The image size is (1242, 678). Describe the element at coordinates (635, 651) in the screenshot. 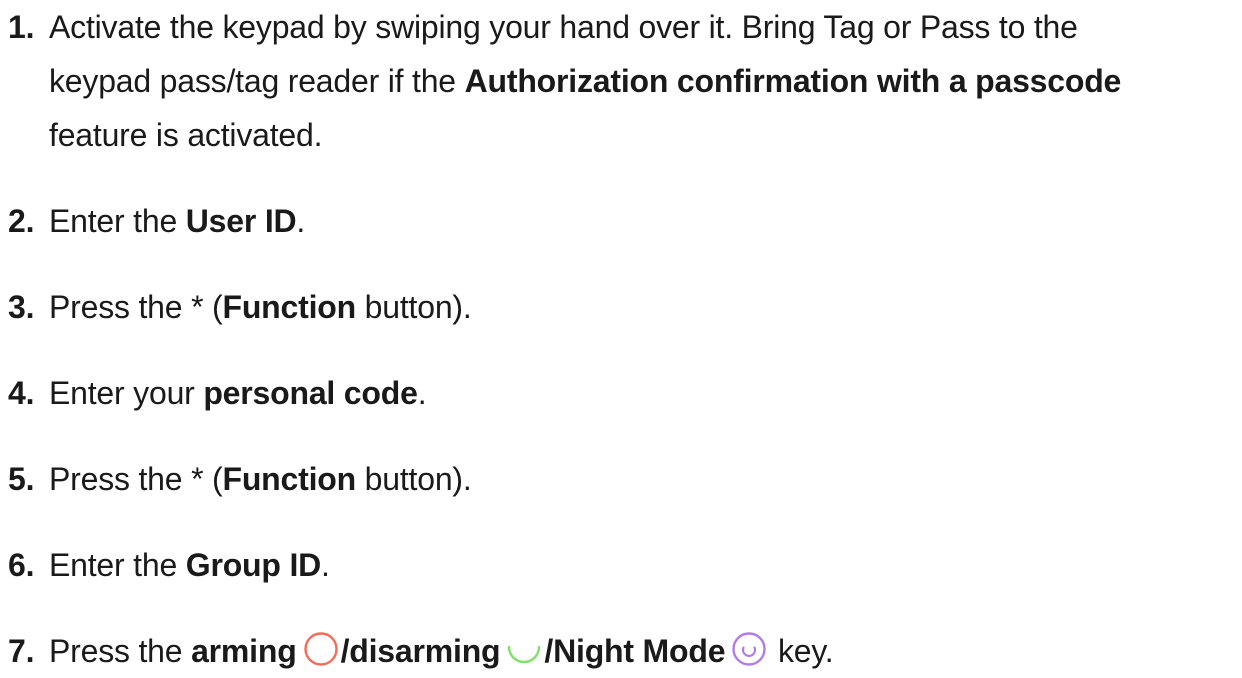

I see `night-mode-label: /Night Mode` at that location.